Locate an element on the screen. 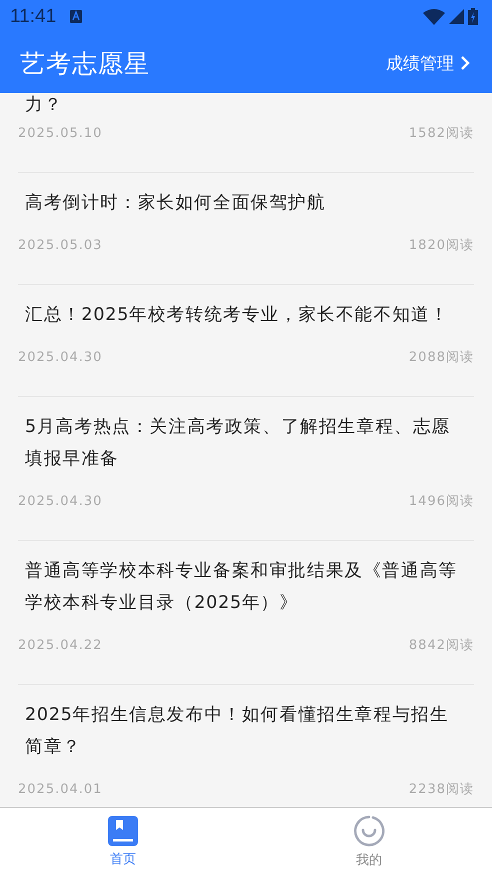 The height and width of the screenshot is (876, 492). app-title: 艺考志愿星 is located at coordinates (85, 64).